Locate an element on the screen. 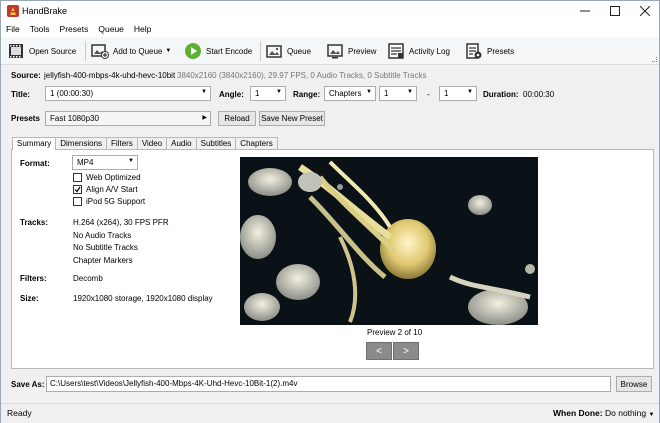 The width and height of the screenshot is (660, 423). close-button is located at coordinates (643, 11).